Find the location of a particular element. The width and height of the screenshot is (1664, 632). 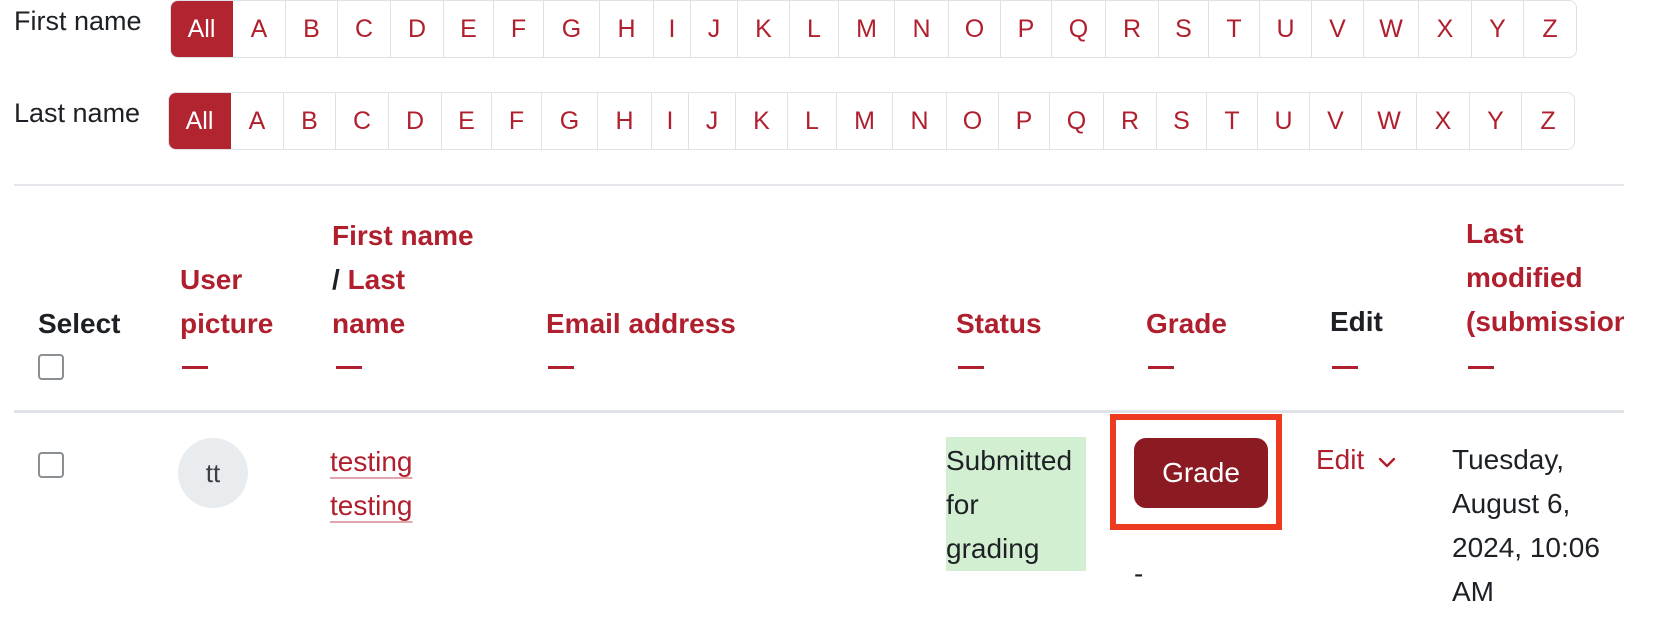

last-name-initial-c: C is located at coordinates (362, 121).